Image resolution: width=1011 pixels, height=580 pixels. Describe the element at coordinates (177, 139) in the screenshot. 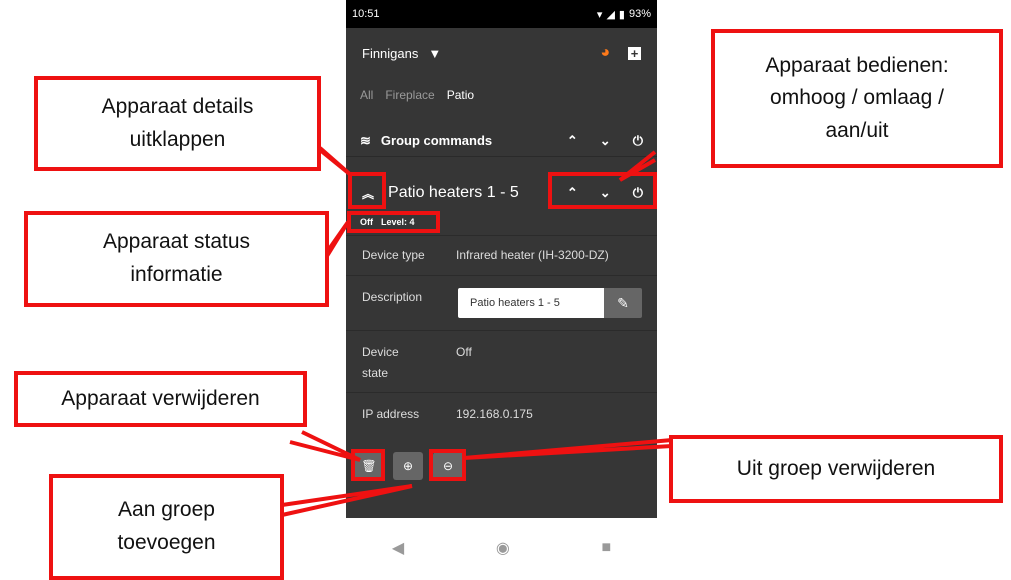

I see `callout-expand-line2: uitklappen` at that location.